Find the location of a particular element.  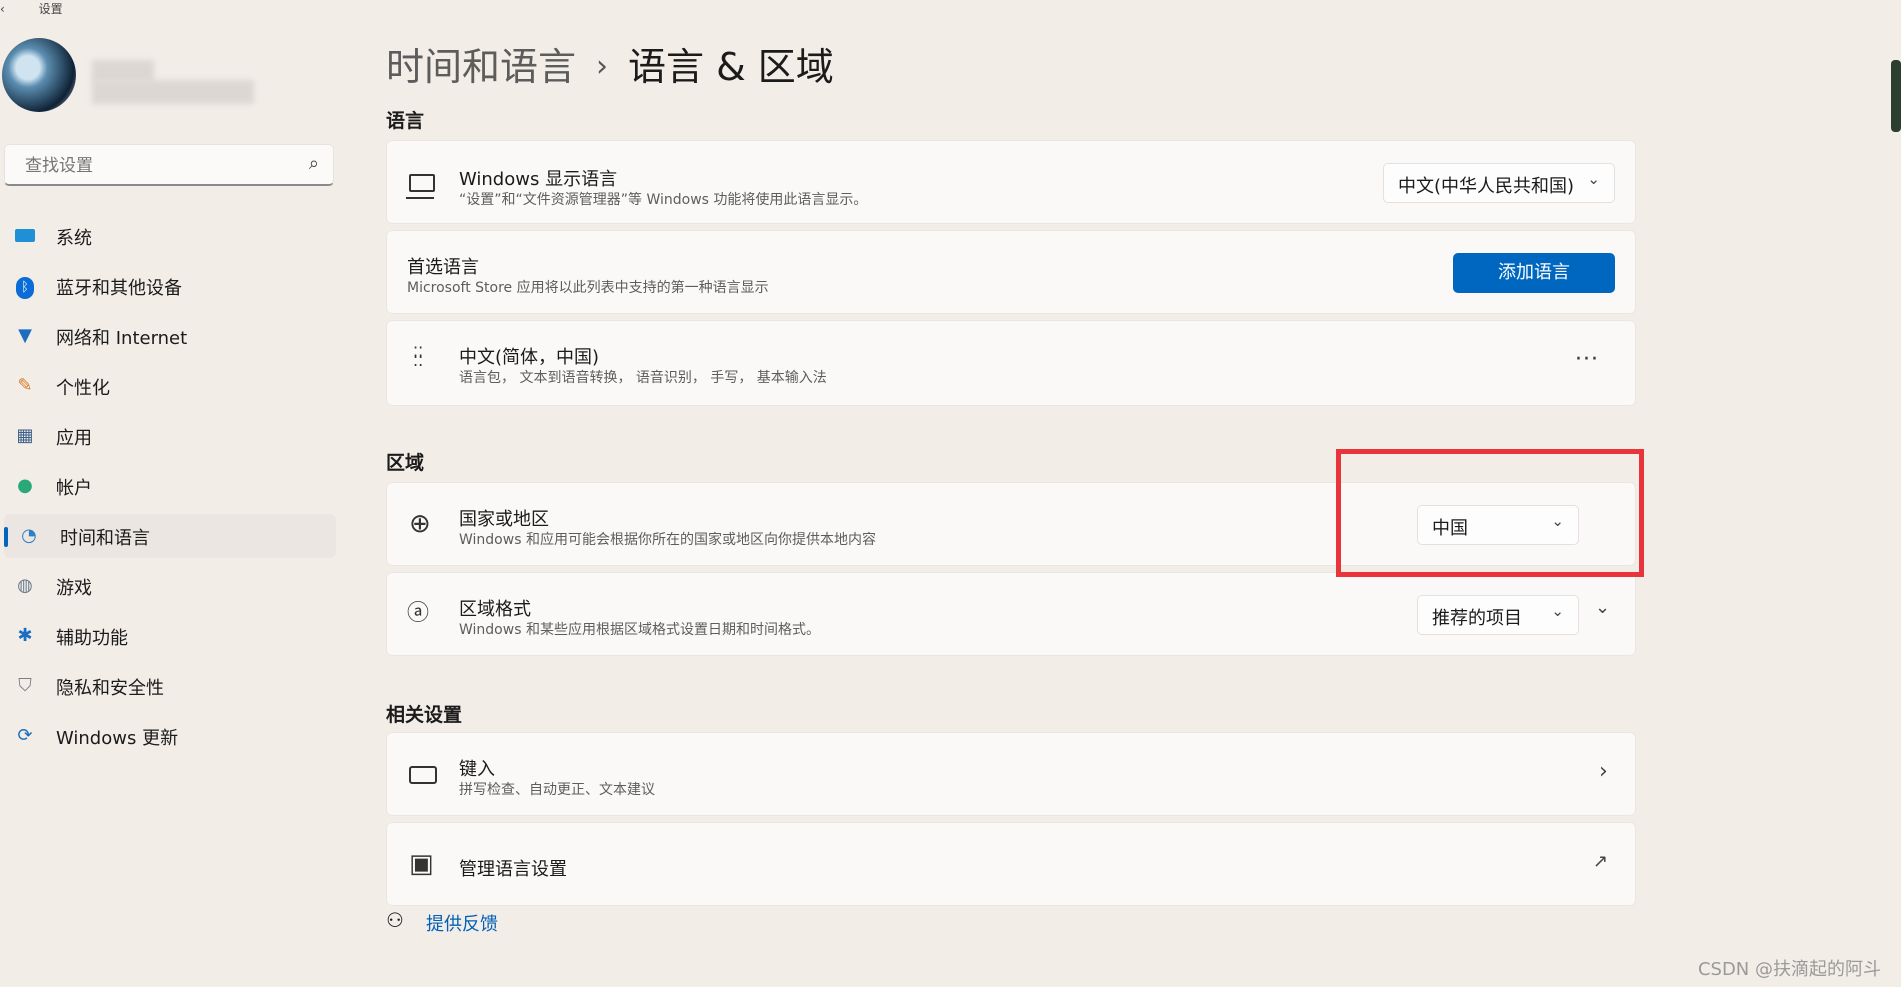

typing-subtitle: 拼写检查、自动更正、文本建议 is located at coordinates (557, 790).